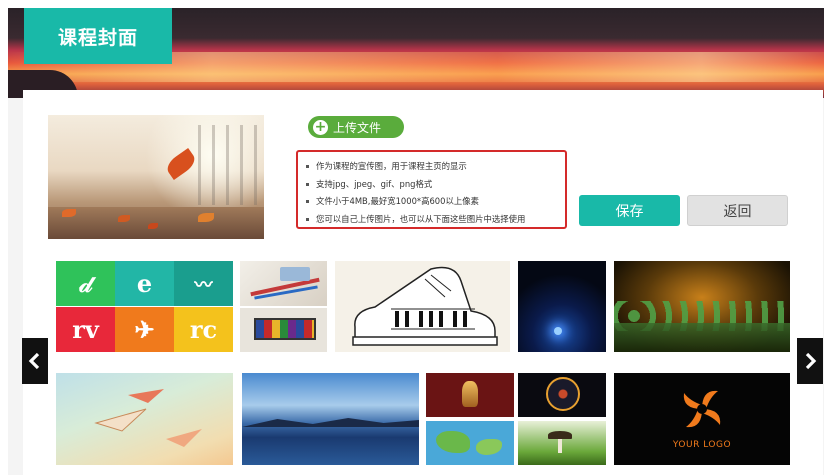  I want to click on thumbnail-bokeh-lights, so click(702, 306).